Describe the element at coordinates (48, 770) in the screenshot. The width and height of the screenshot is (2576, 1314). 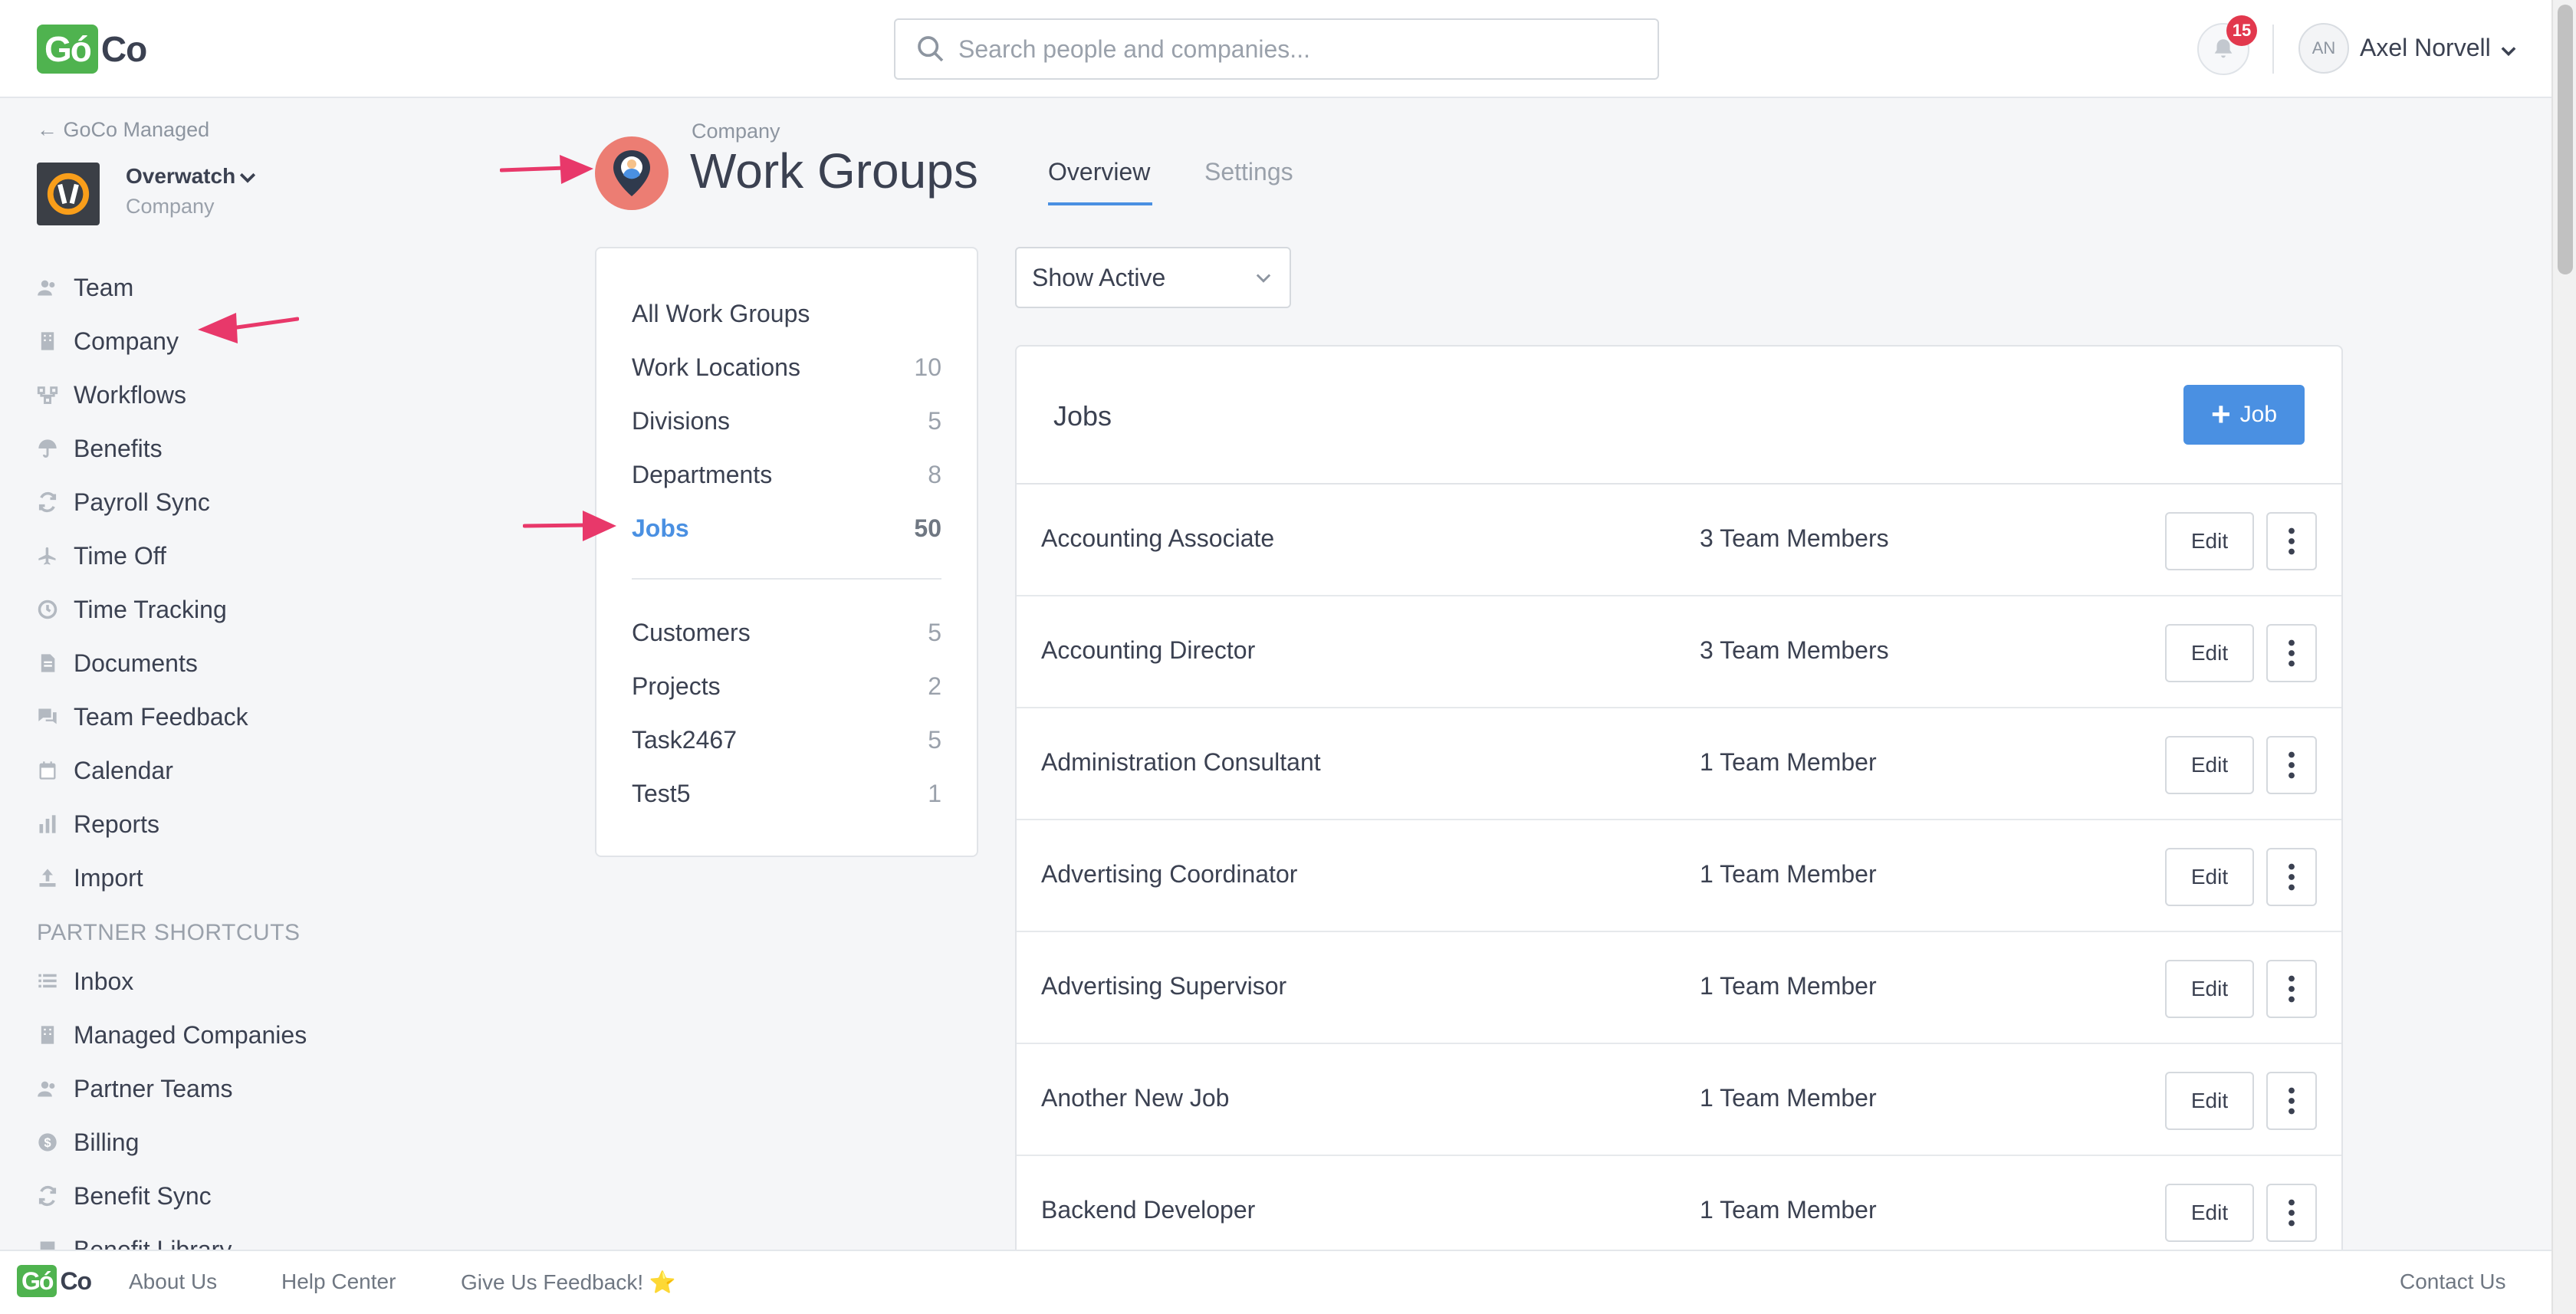
I see `calendar-icon` at that location.